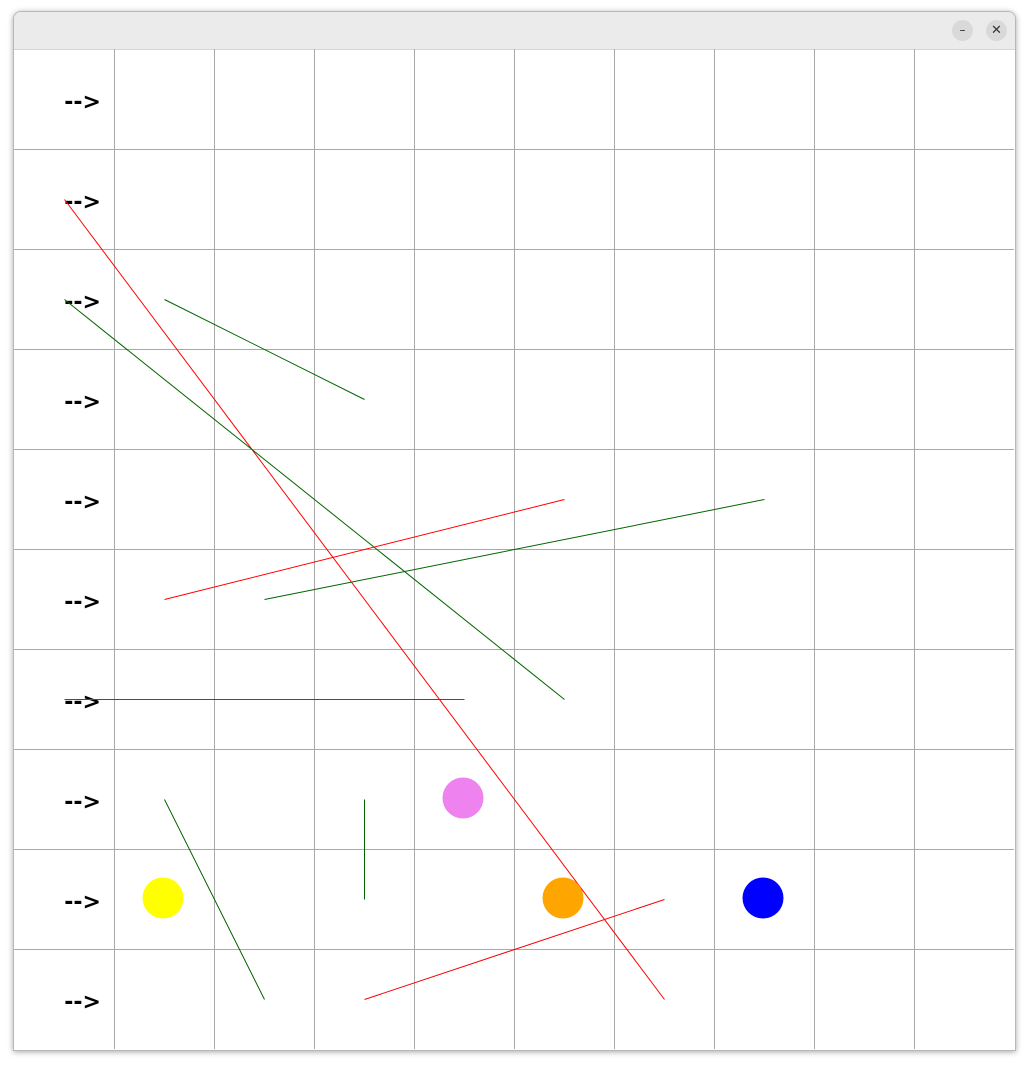  I want to click on row-labels: --> --> --> --> --> --> --> --> --> -->, so click(82, 552).